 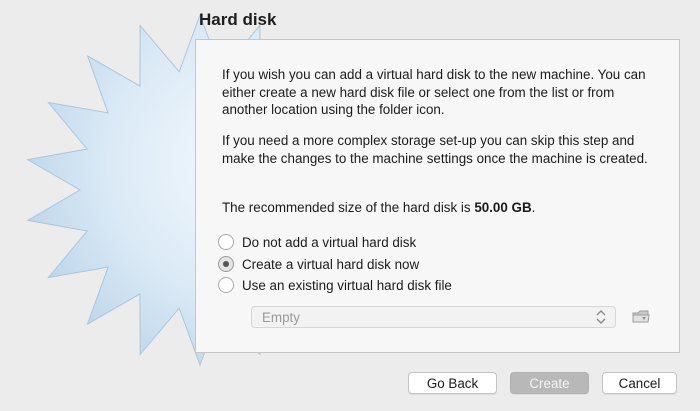 What do you see at coordinates (348, 207) in the screenshot?
I see `recommended-size-prefix: The recommended size of the hard disk is` at bounding box center [348, 207].